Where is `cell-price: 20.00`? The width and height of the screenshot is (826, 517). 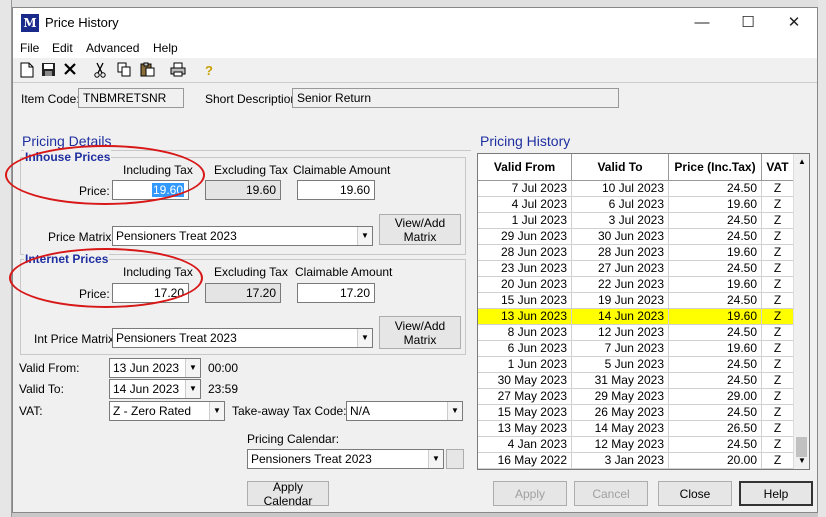 cell-price: 20.00 is located at coordinates (715, 461).